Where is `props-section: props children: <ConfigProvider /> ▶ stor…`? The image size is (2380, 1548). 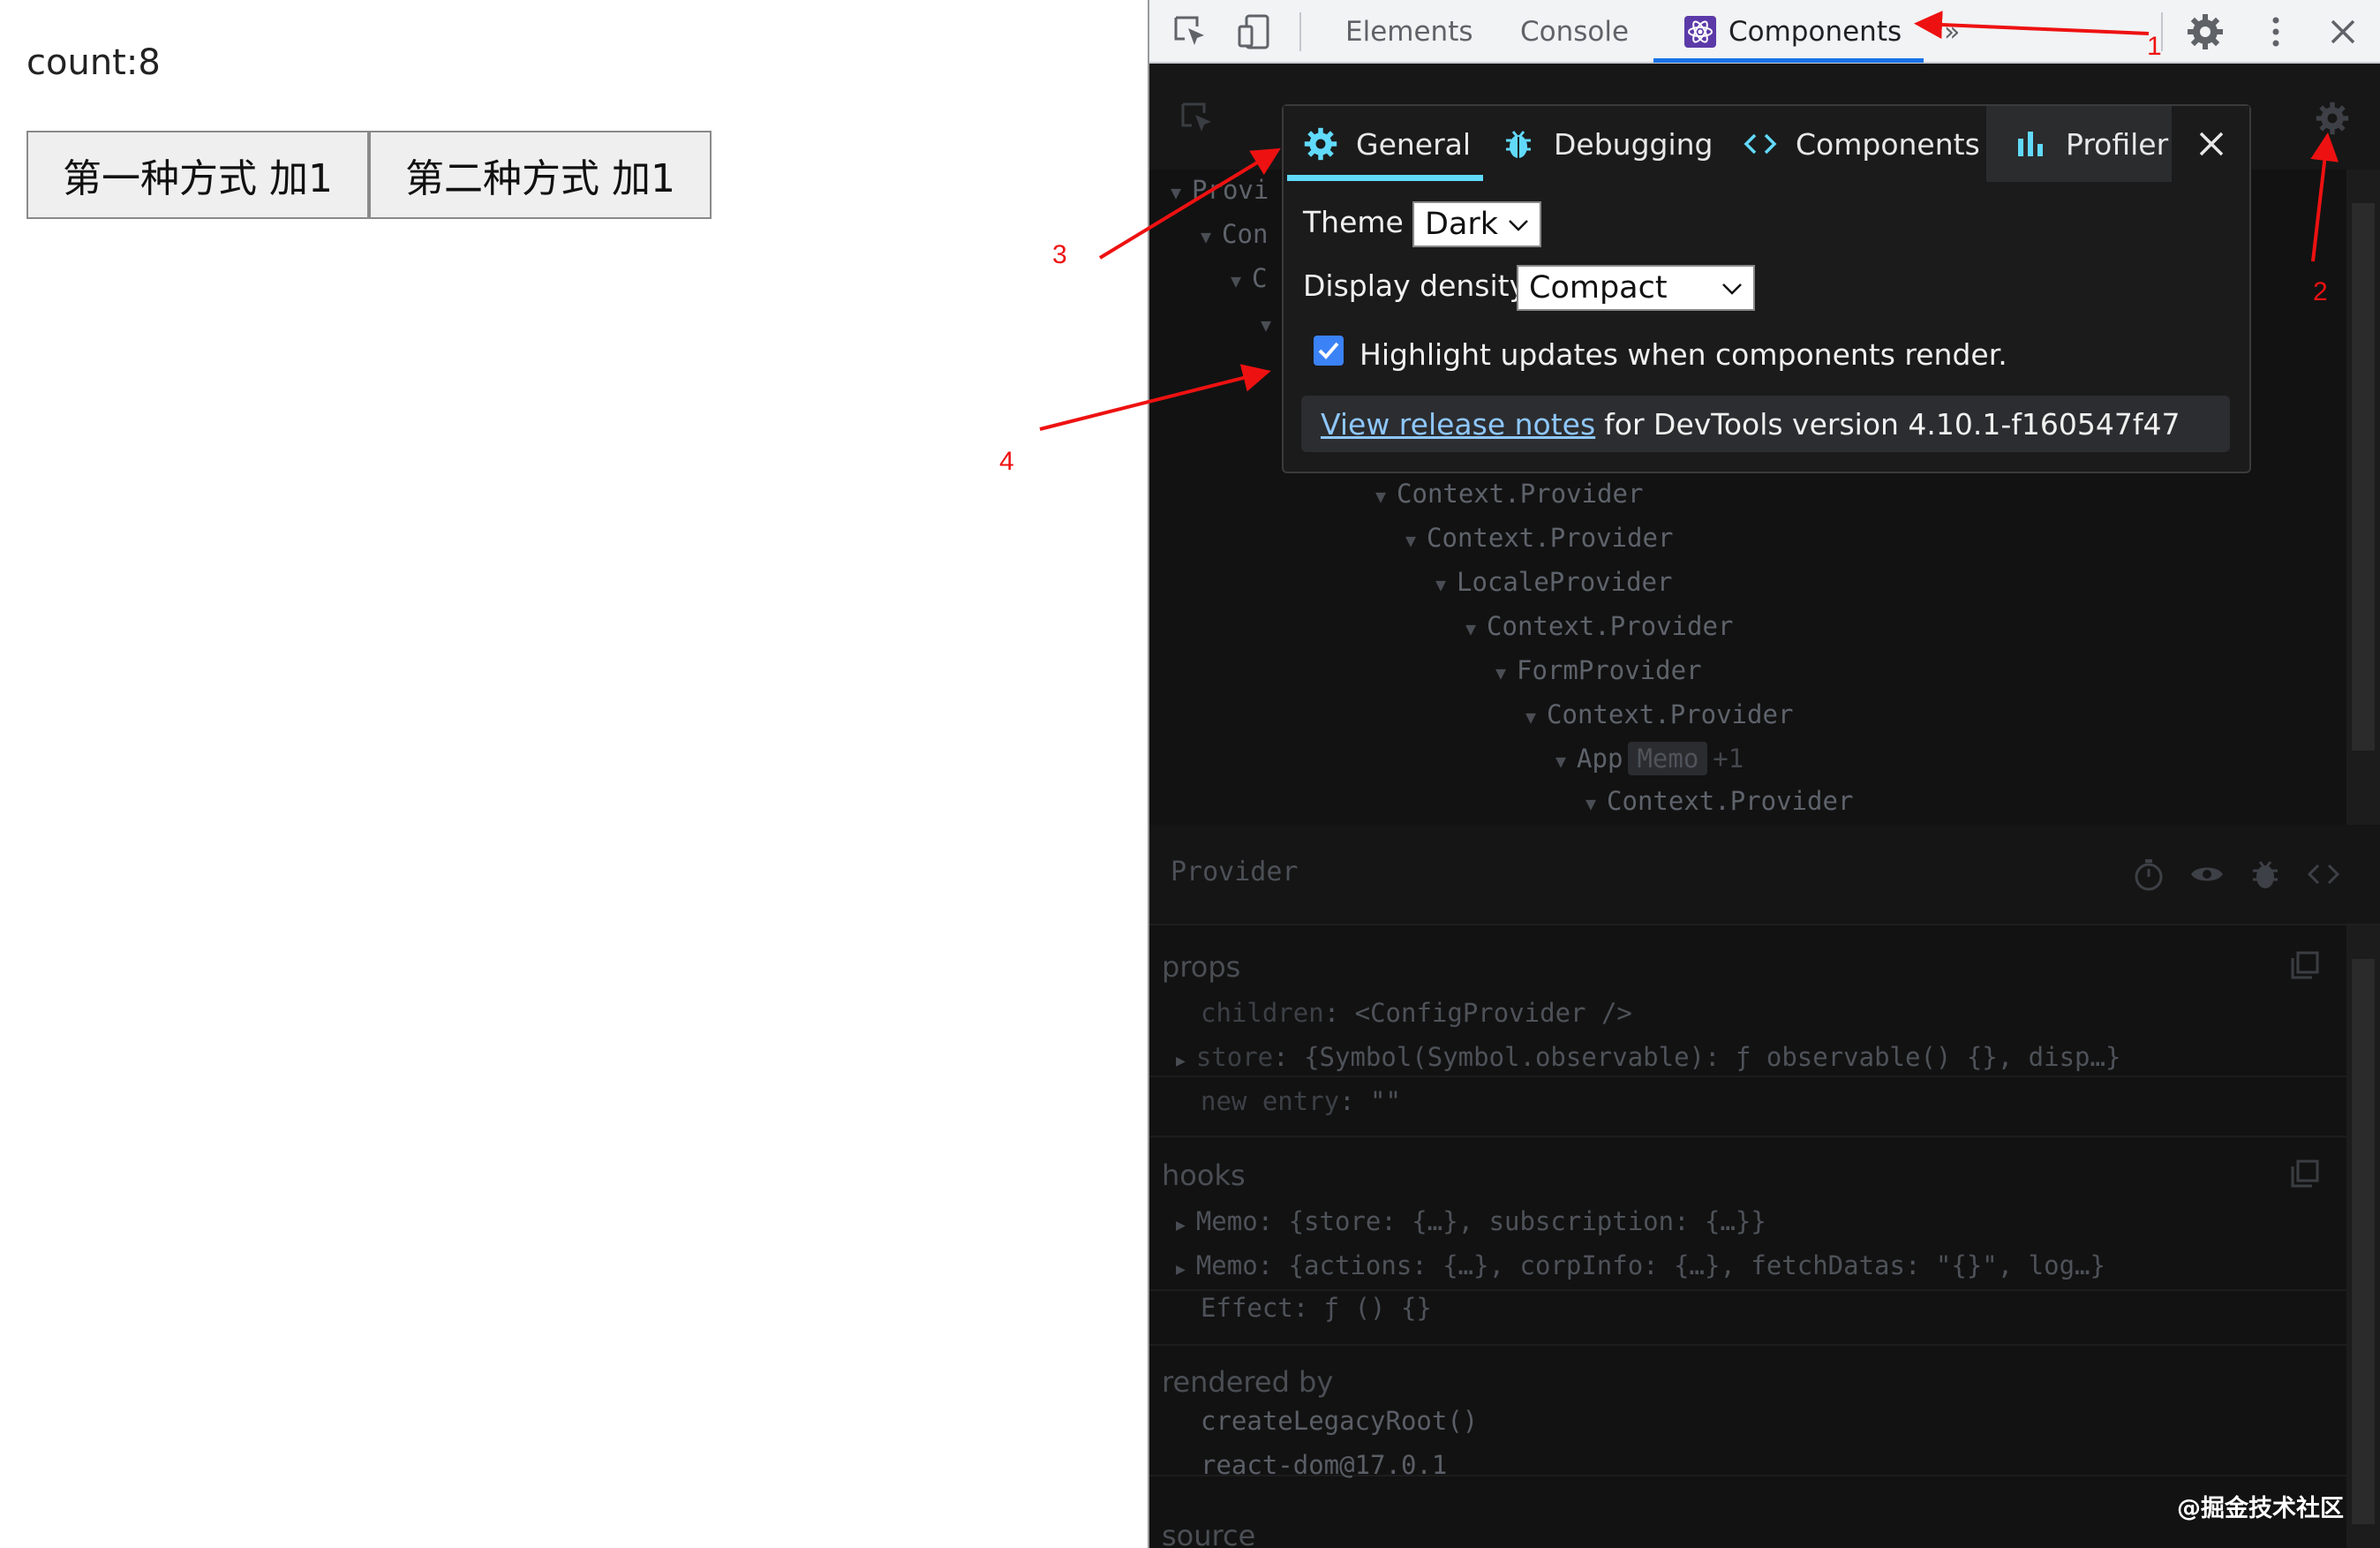 props-section: props children: <ConfigProvider /> ▶ stor… is located at coordinates (1747, 1001).